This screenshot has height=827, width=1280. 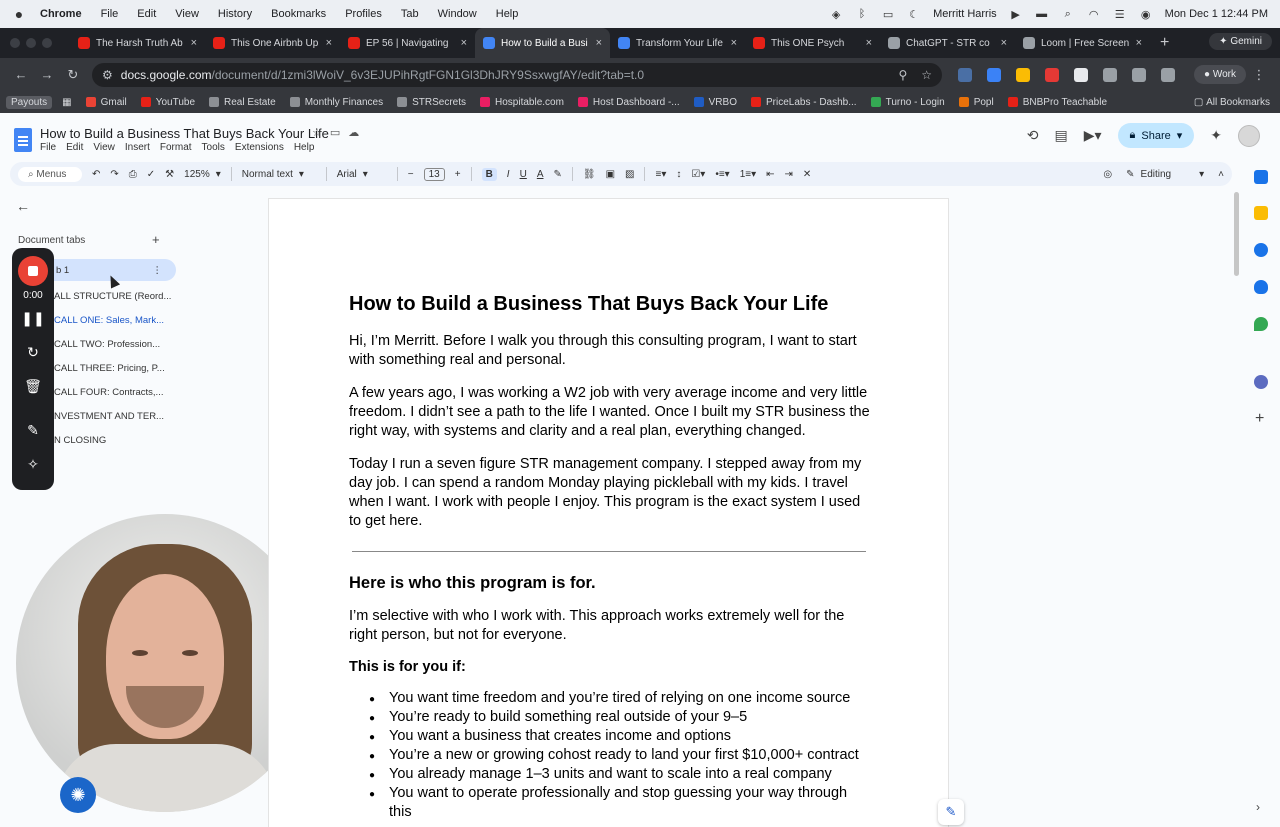 What do you see at coordinates (107, 75) in the screenshot?
I see `site-info-icon: ⚙` at bounding box center [107, 75].